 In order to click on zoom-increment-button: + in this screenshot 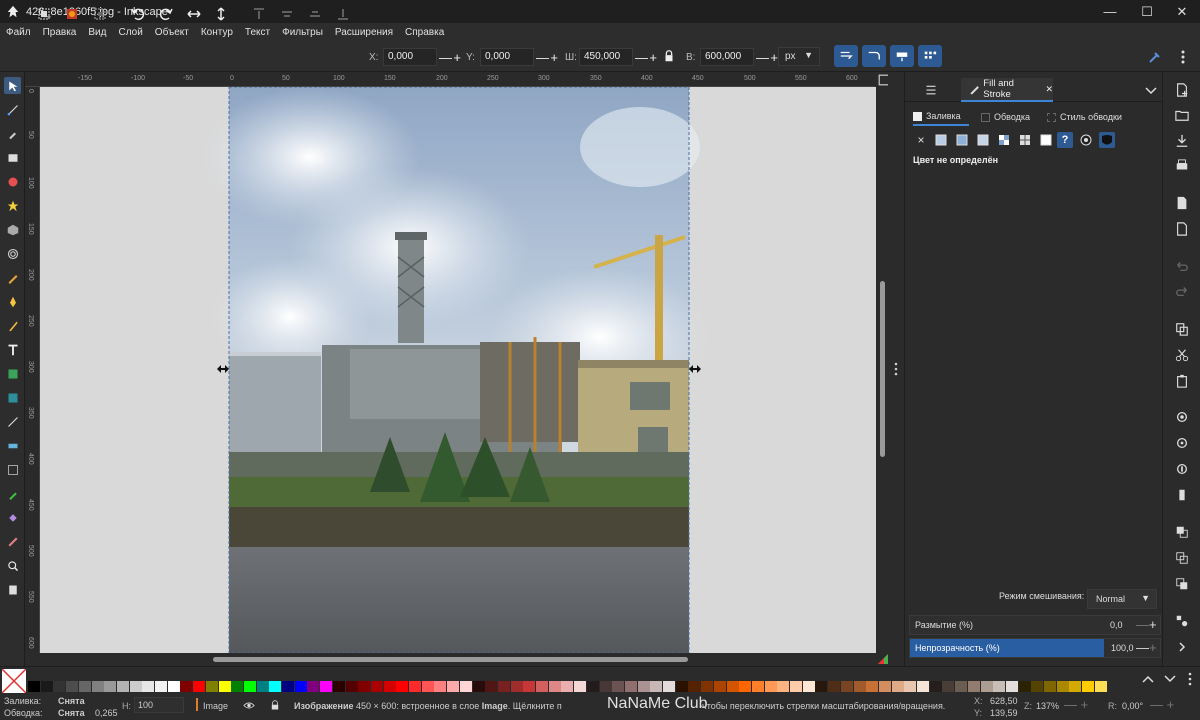, I will do `click(1085, 704)`.